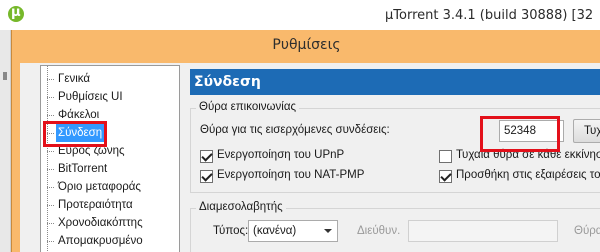 This screenshot has height=252, width=600. What do you see at coordinates (47, 159) in the screenshot?
I see `tree-connector-line` at bounding box center [47, 159].